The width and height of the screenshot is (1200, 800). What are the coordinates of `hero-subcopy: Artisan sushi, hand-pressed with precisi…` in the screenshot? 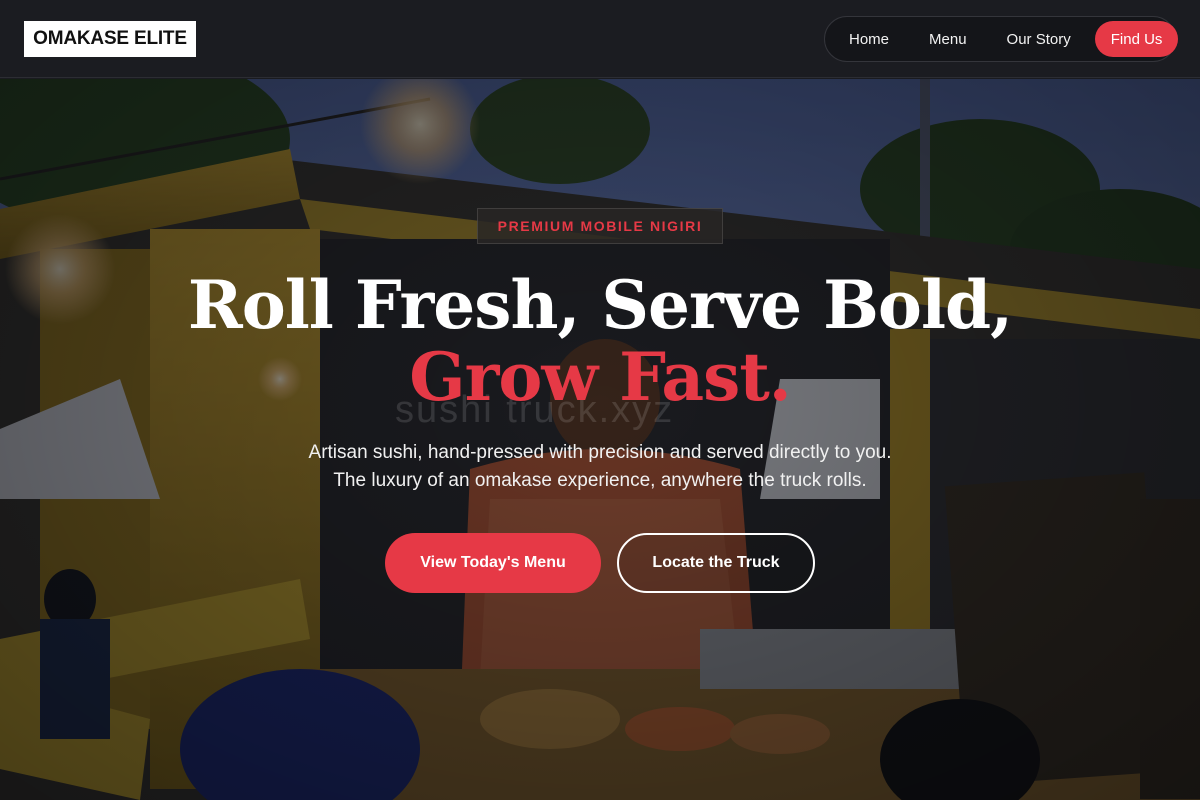 It's located at (600, 467).